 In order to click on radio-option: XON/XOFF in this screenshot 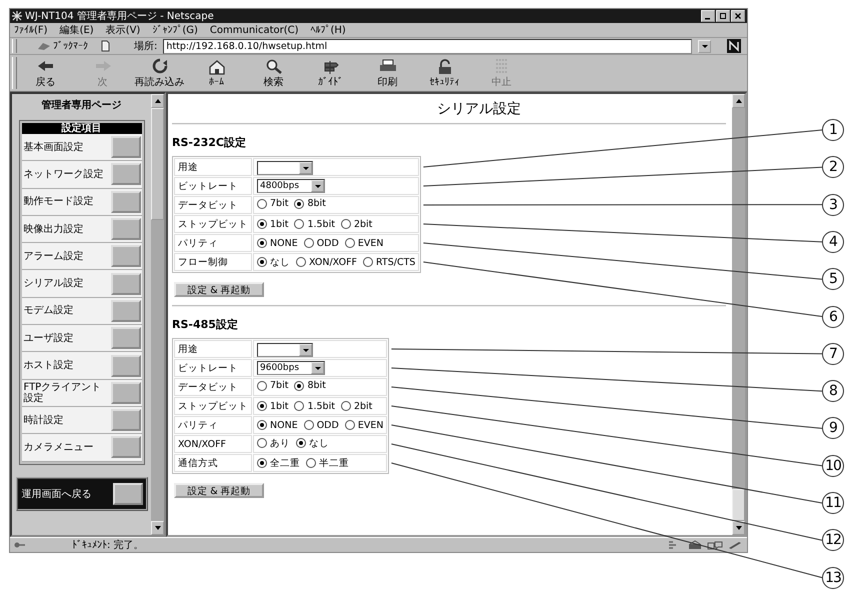, I will do `click(326, 262)`.